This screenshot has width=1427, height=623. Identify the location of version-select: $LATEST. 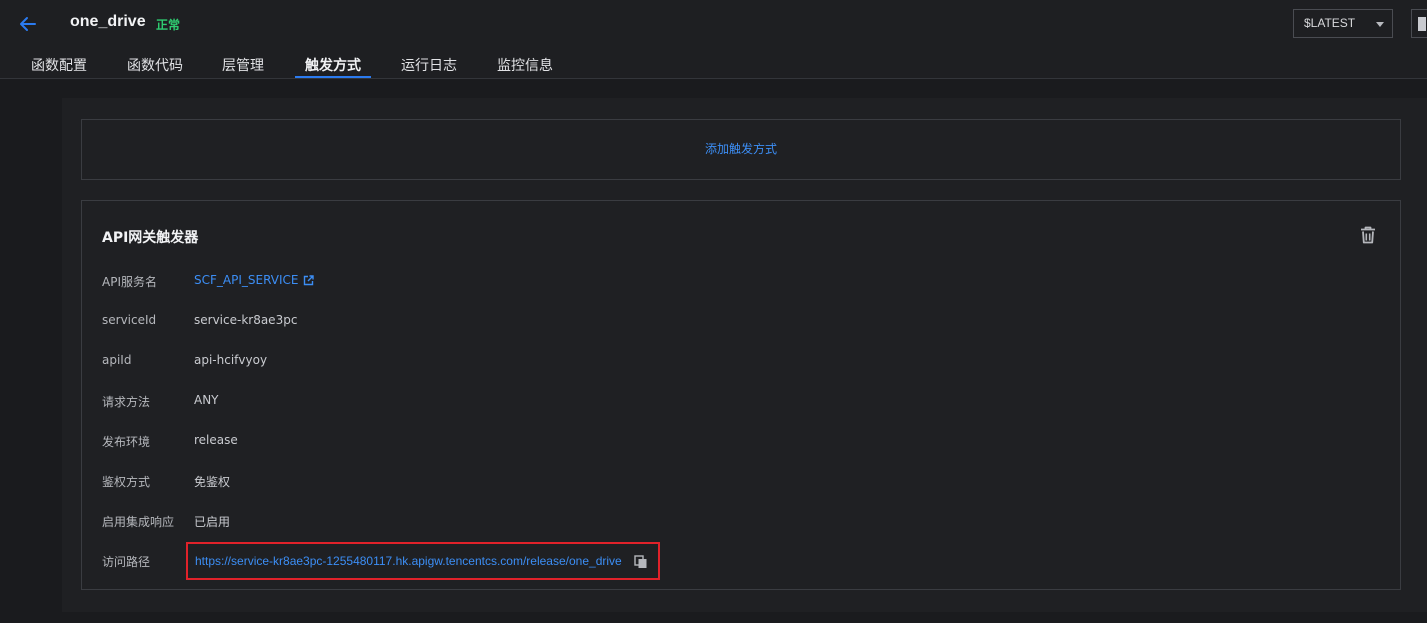
(1343, 23).